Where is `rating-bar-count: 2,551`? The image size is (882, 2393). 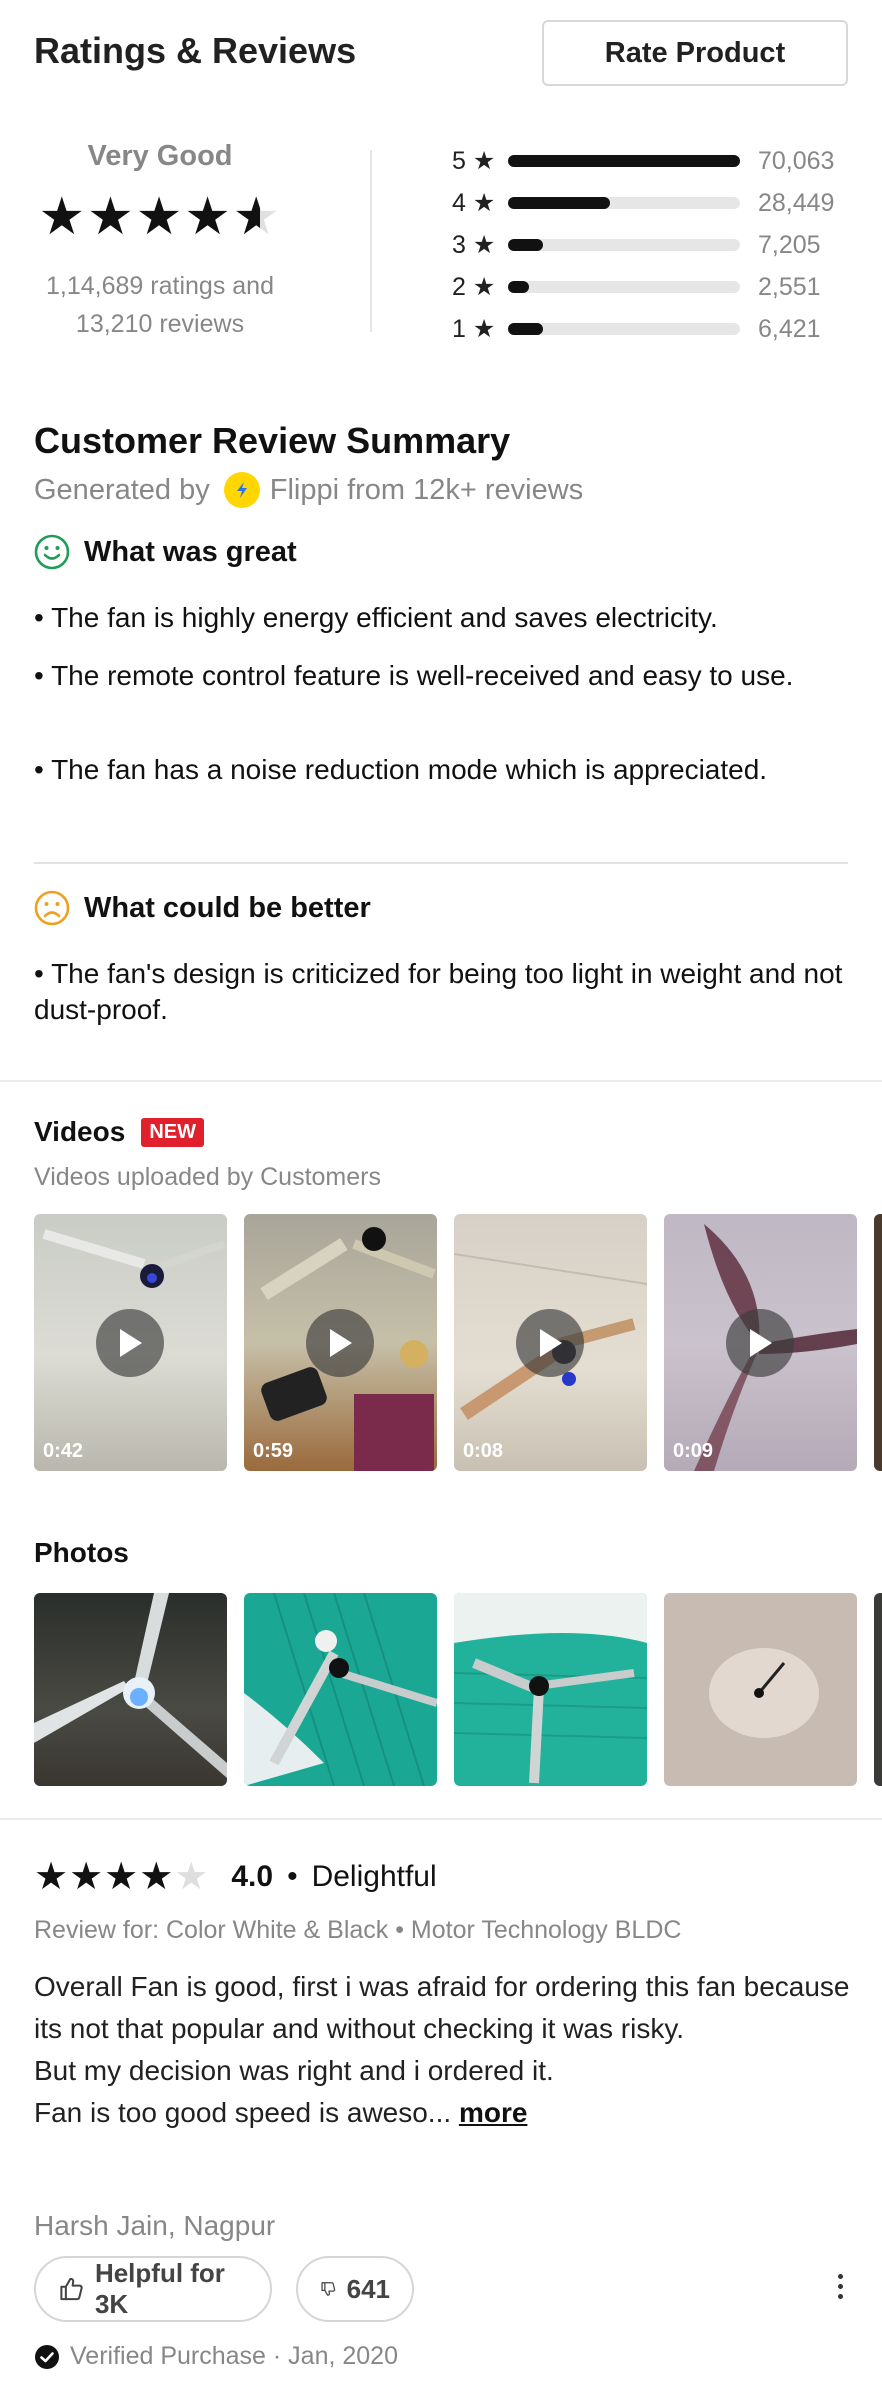
rating-bar-count: 2,551 is located at coordinates (789, 286).